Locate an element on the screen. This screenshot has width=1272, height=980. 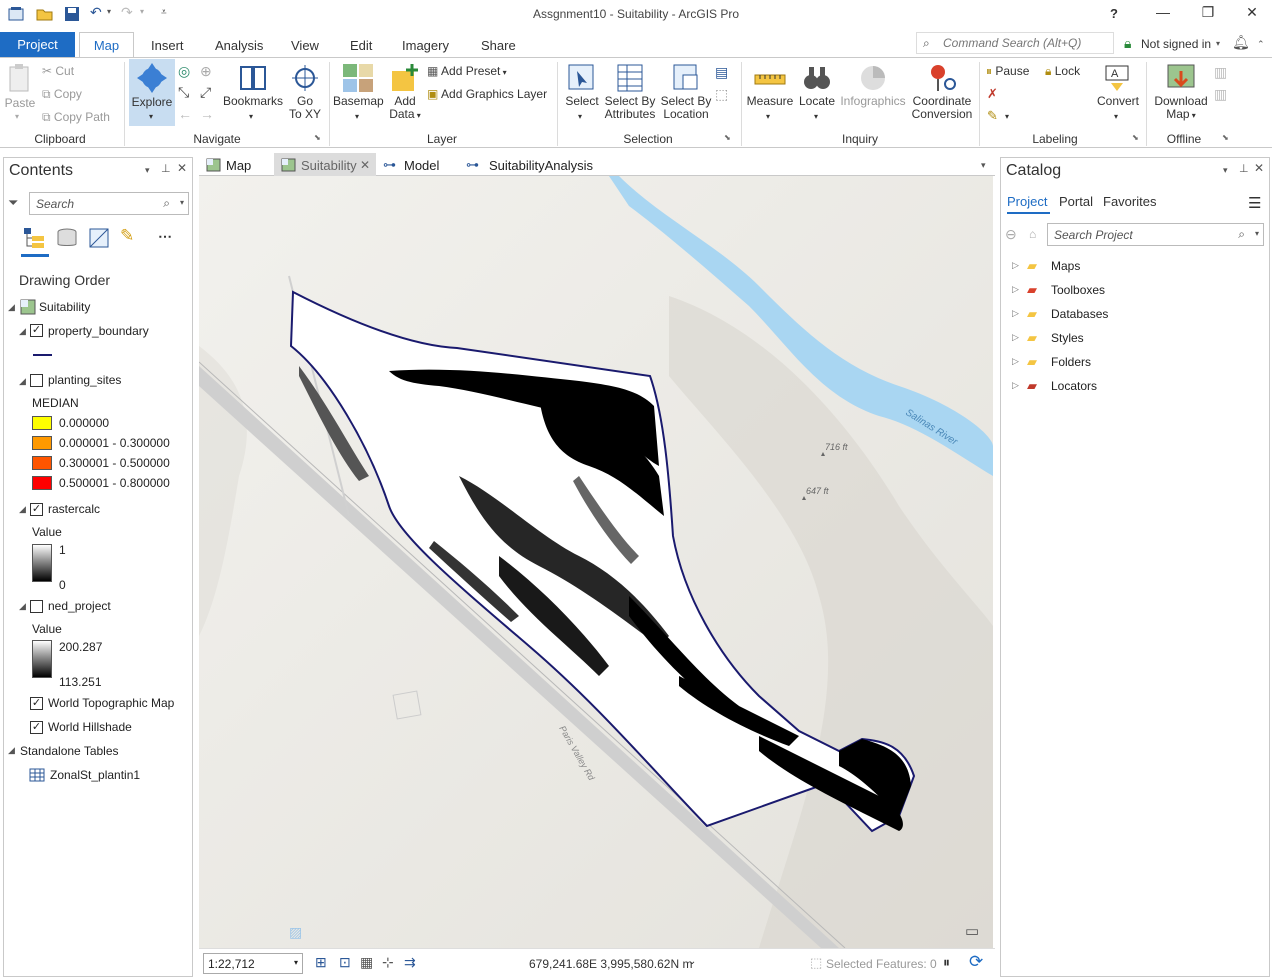
catalog-menu-icon: ☰ is located at coordinates (1254, 203).